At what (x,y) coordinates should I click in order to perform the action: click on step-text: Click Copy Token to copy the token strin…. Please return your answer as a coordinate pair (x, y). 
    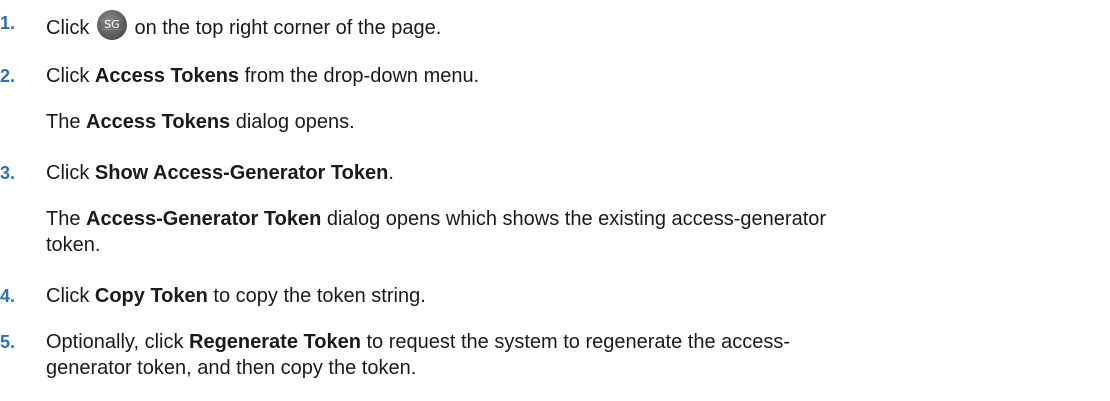
    Looking at the image, I should click on (578, 296).